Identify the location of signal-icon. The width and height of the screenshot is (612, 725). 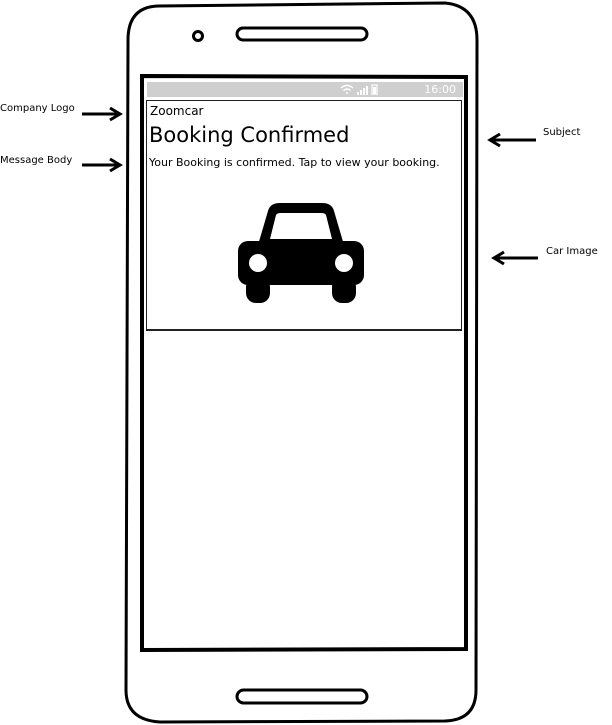
(362, 90).